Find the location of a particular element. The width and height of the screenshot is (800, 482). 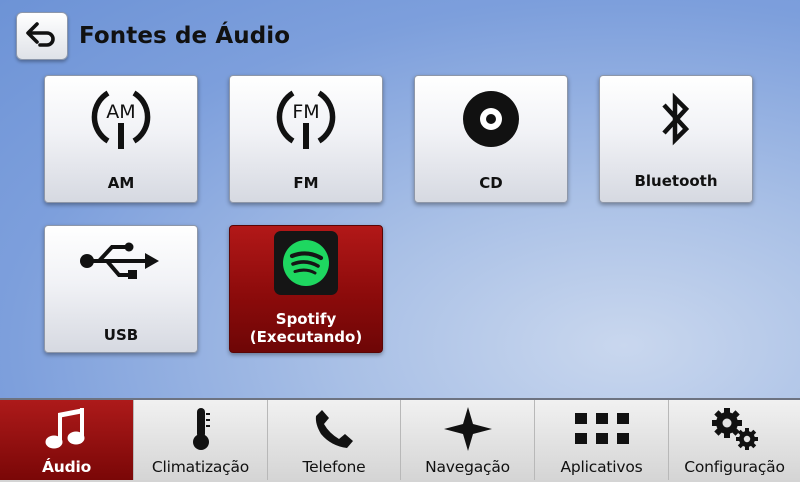

nav-climate: Climatização is located at coordinates (200, 440).